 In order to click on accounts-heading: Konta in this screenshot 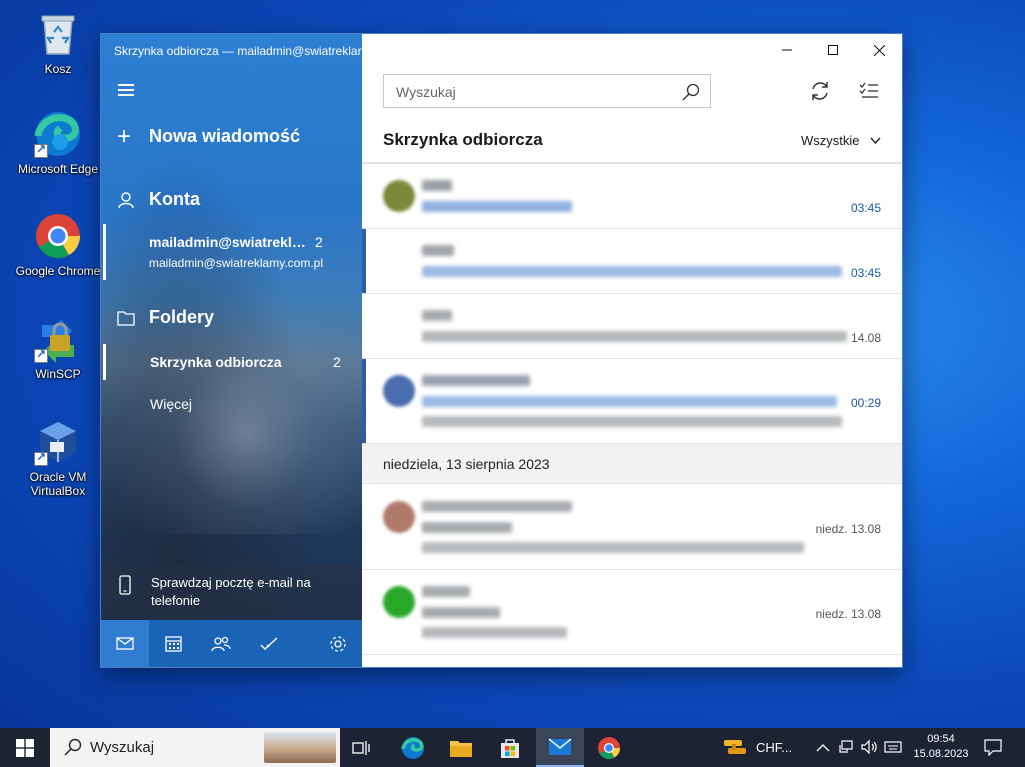, I will do `click(158, 199)`.